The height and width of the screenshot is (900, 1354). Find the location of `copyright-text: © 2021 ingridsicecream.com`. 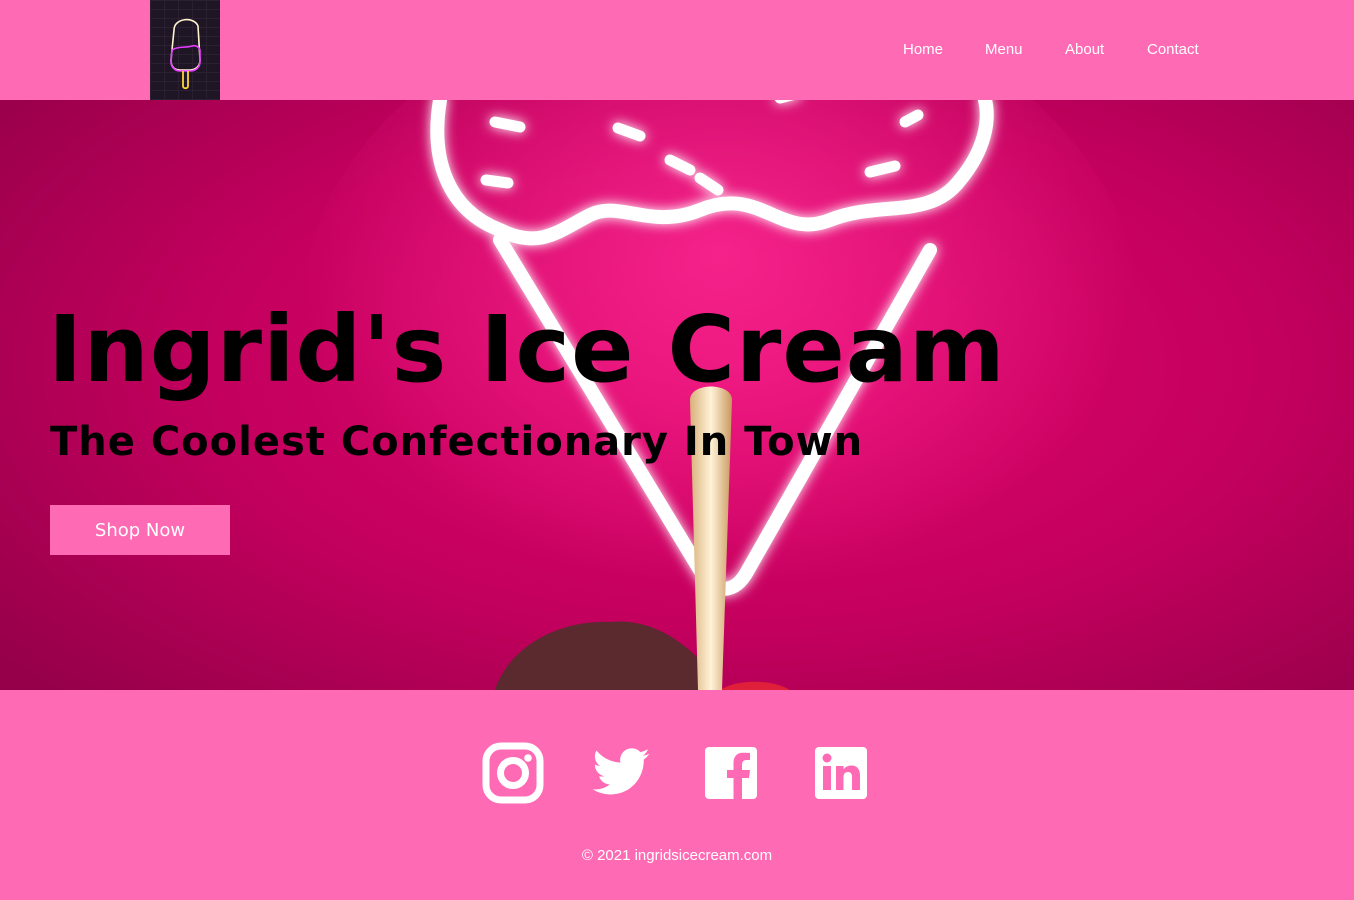

copyright-text: © 2021 ingridsicecream.com is located at coordinates (677, 855).